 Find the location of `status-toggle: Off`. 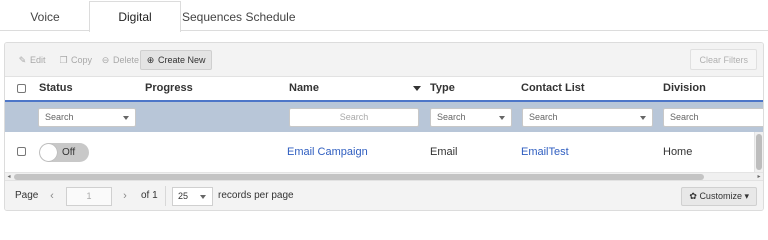

status-toggle: Off is located at coordinates (64, 152).